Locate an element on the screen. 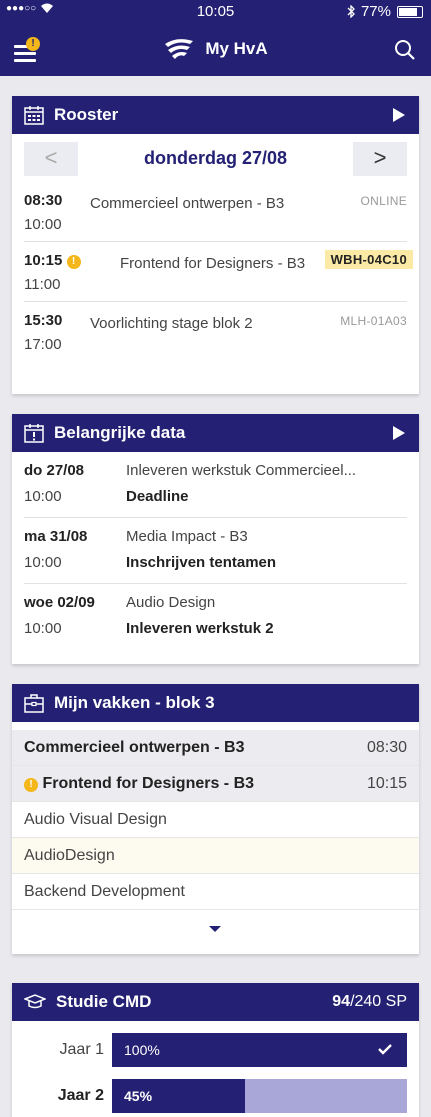 The image size is (431, 1117). show-more-button is located at coordinates (215, 930).